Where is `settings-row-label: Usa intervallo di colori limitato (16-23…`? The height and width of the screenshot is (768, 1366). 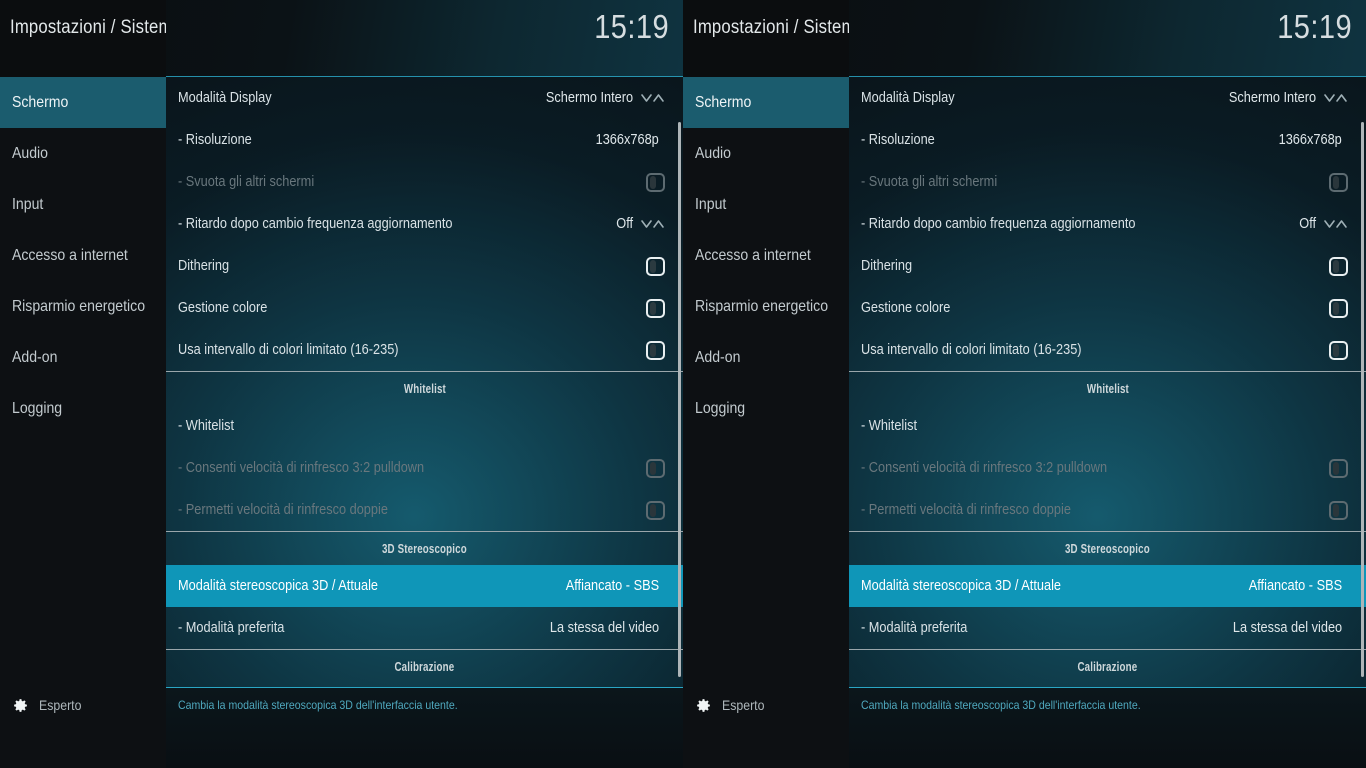 settings-row-label: Usa intervallo di colori limitato (16-23… is located at coordinates (412, 350).